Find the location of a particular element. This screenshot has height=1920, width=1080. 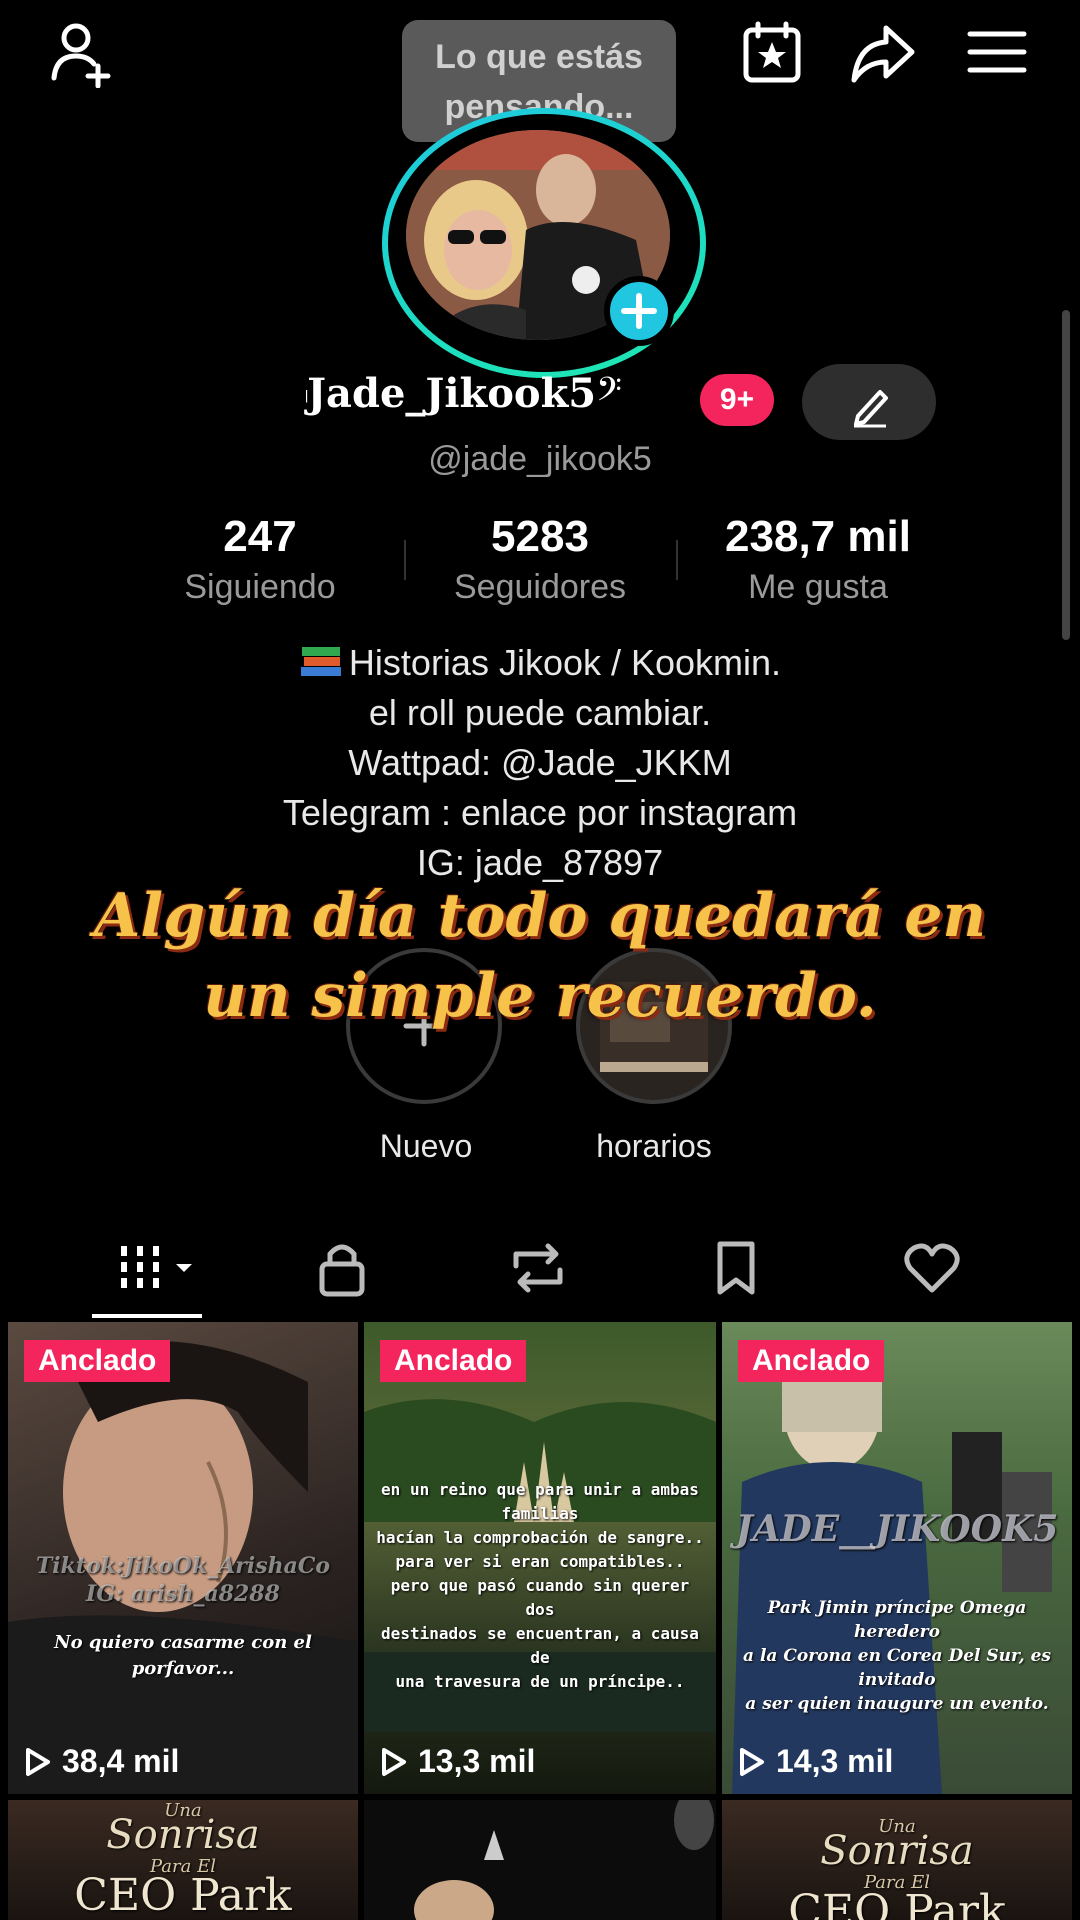

repost-icon is located at coordinates (538, 1268).